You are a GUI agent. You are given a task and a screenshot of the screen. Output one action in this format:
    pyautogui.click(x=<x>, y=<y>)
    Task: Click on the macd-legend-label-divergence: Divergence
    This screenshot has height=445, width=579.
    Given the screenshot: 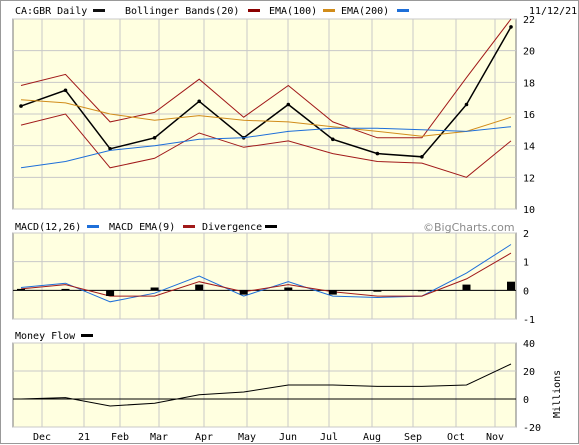 What is the action you would take?
    pyautogui.click(x=232, y=227)
    